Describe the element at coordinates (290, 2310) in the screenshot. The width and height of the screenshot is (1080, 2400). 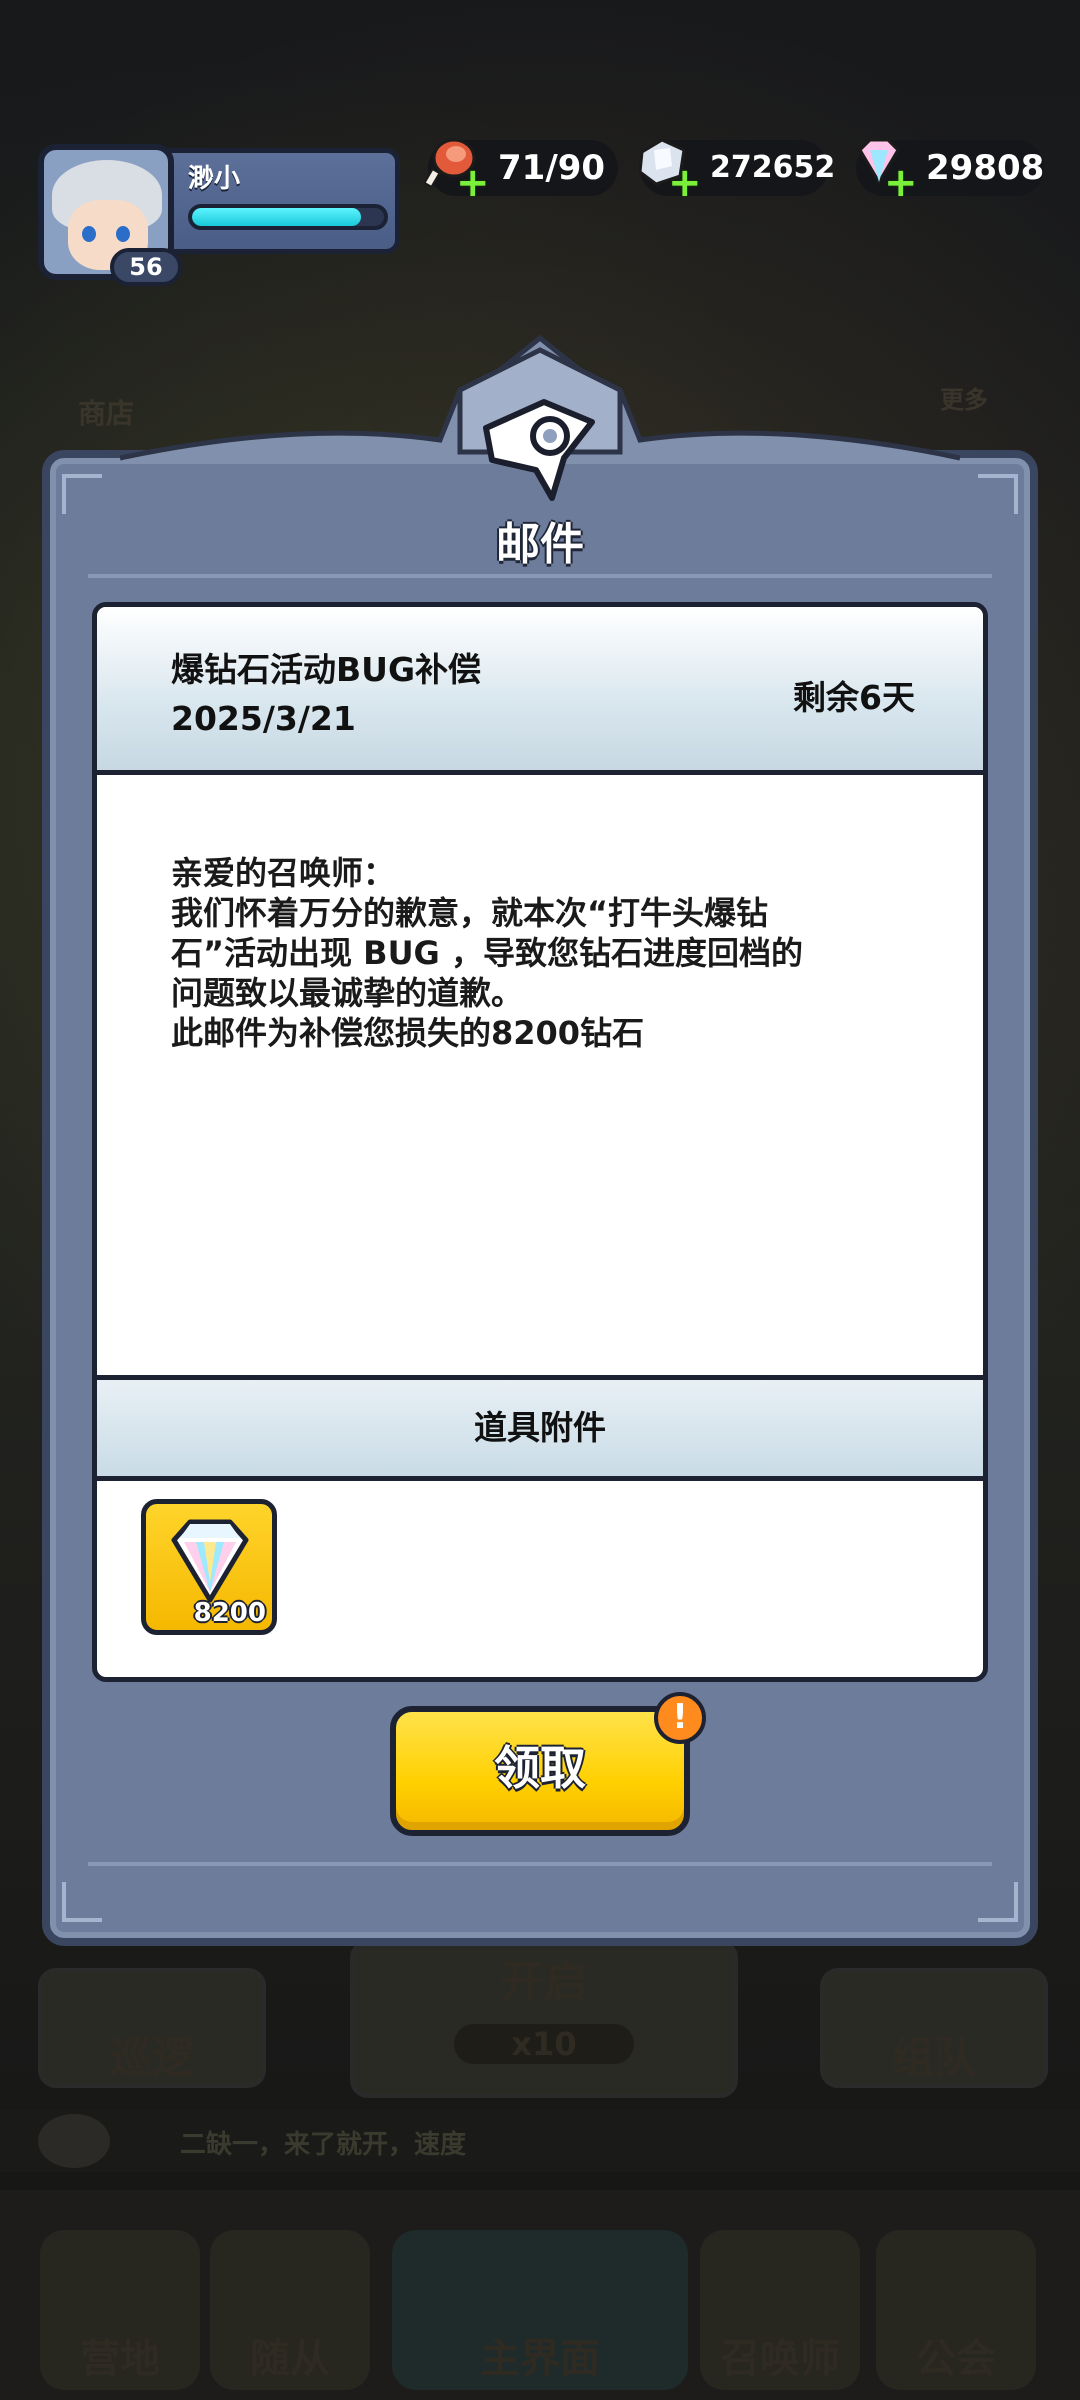
I see `nav-followers: 随从` at that location.